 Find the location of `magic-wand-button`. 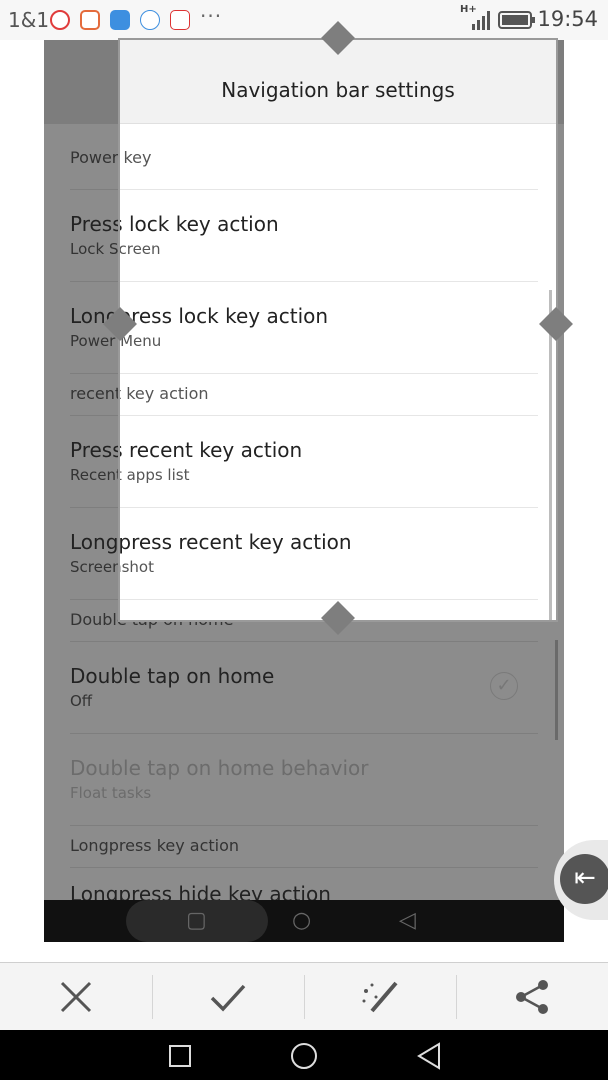

magic-wand-button is located at coordinates (380, 997).